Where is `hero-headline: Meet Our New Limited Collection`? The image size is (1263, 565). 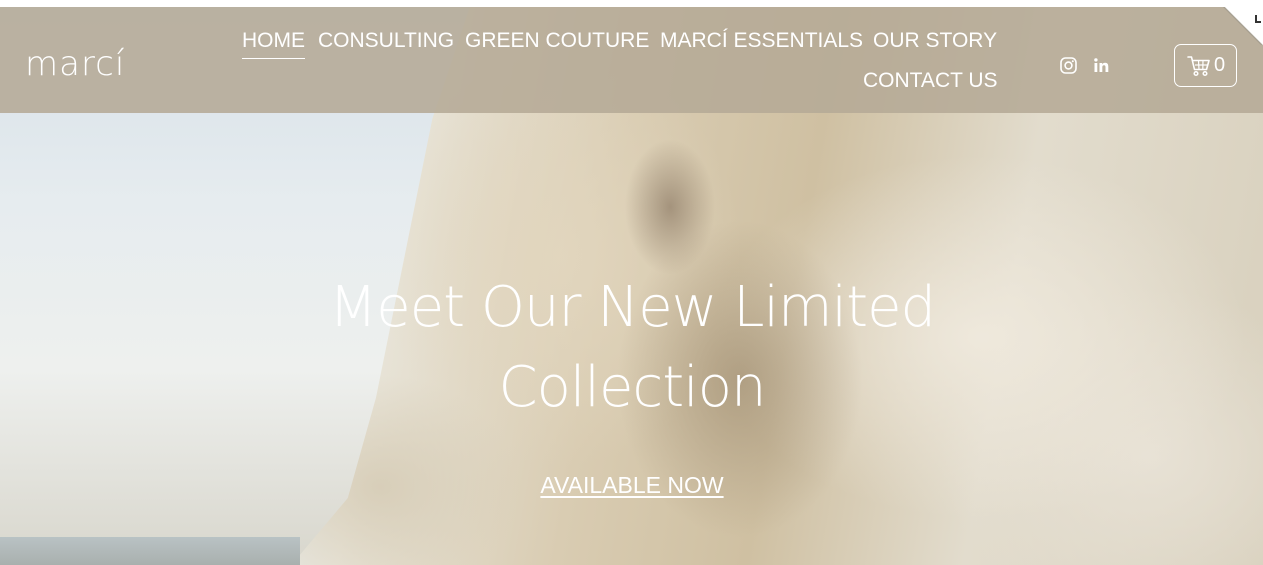
hero-headline: Meet Our New Limited Collection is located at coordinates (632, 347).